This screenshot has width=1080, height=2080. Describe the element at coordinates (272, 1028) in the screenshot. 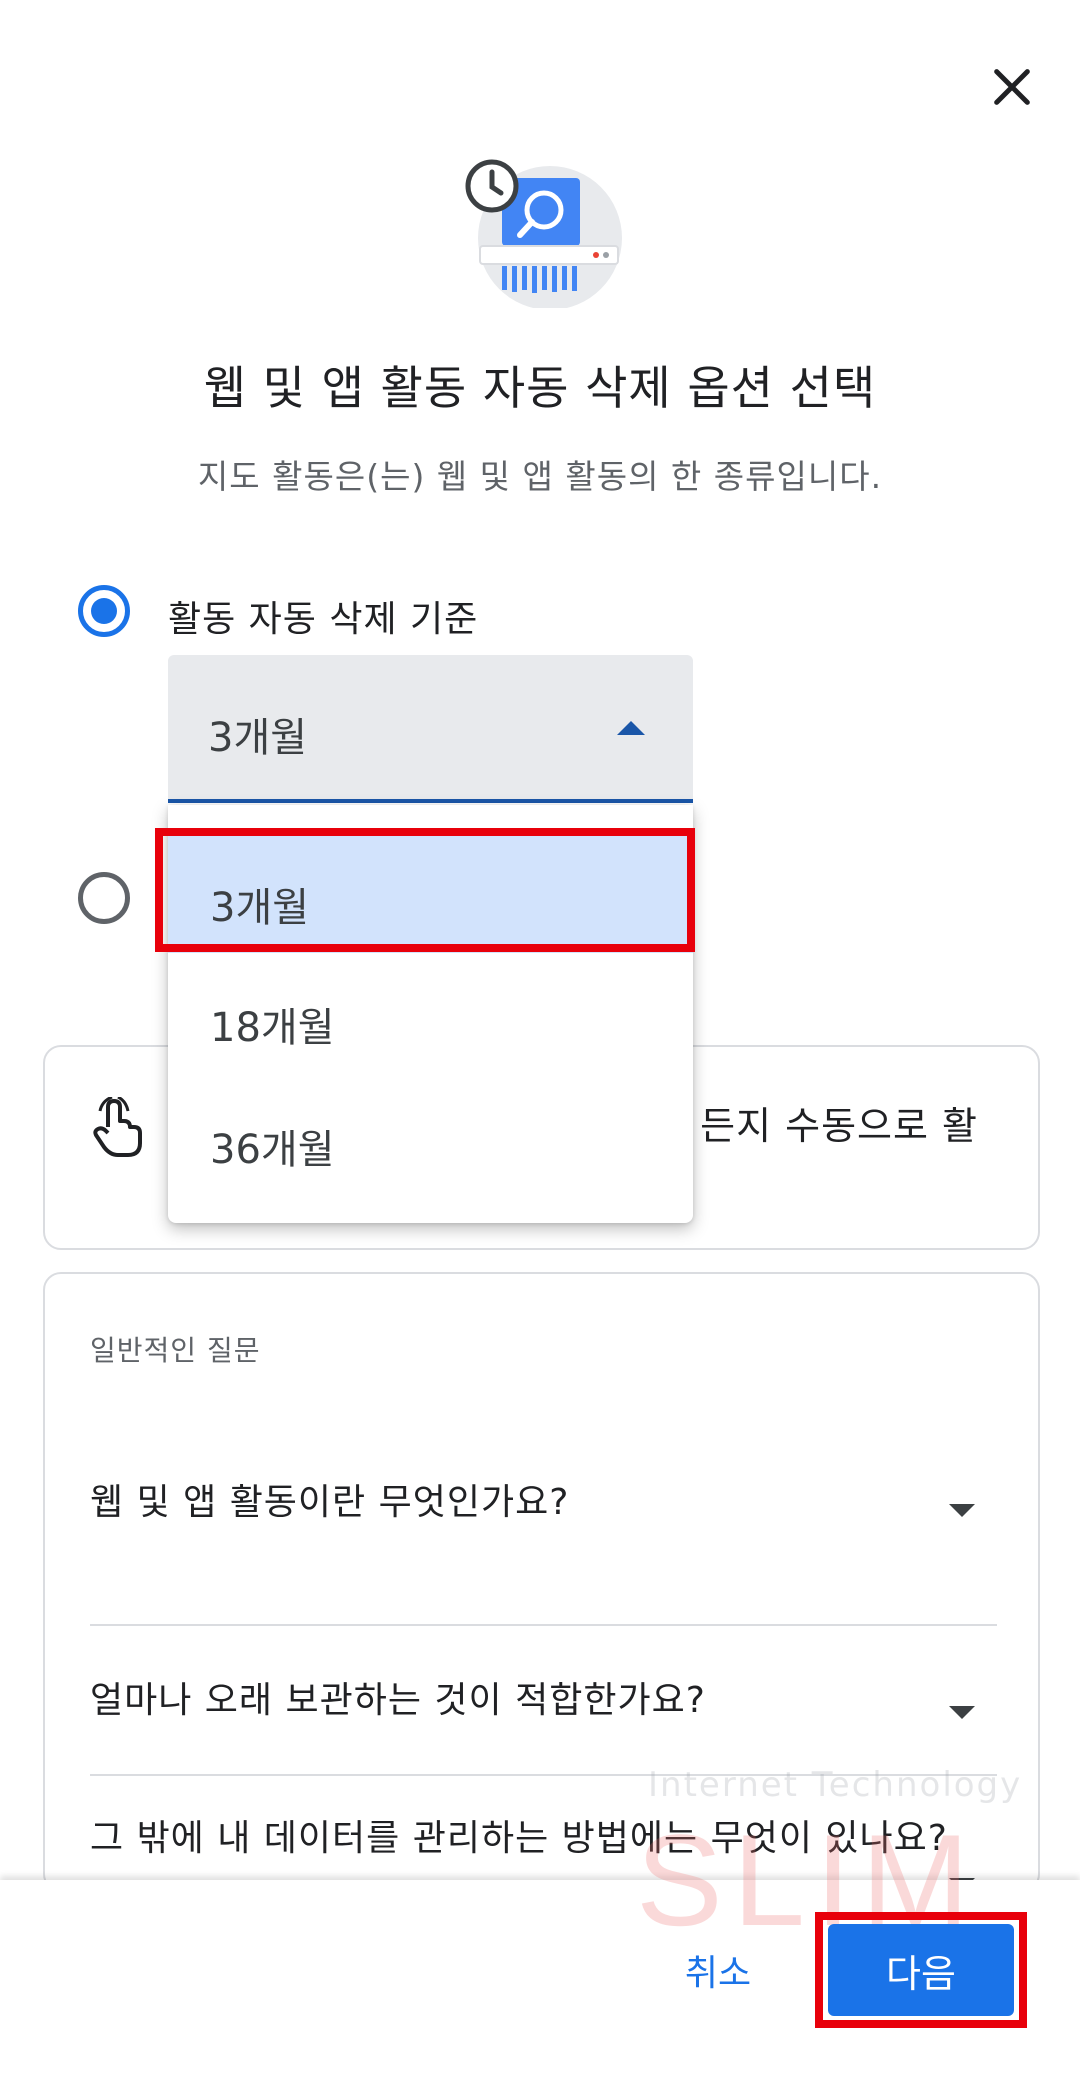

I see `period-option-label: 18개월` at that location.